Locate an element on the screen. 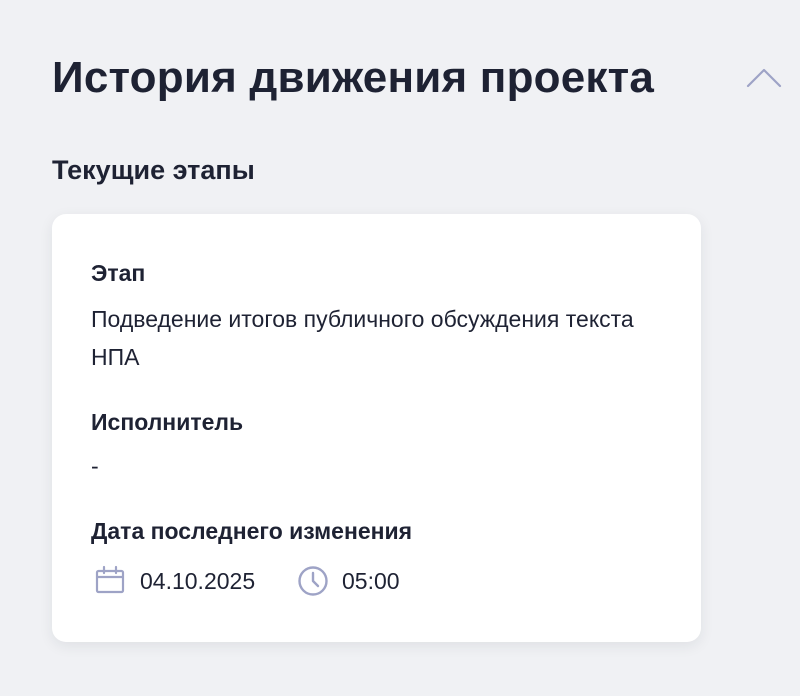 The width and height of the screenshot is (800, 696). calendar-icon is located at coordinates (110, 579).